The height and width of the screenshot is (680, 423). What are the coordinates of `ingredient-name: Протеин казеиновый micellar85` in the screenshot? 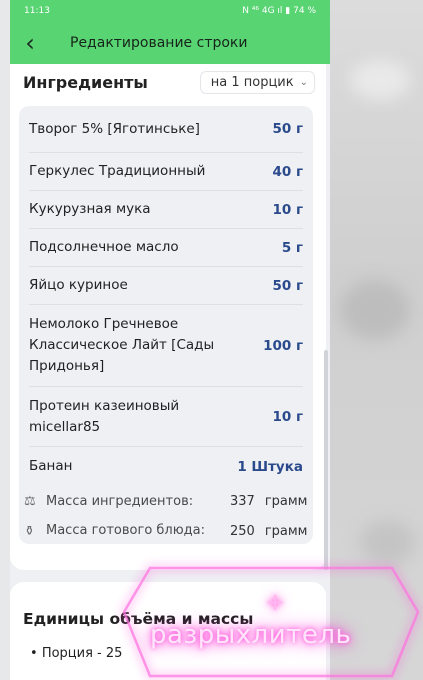 It's located at (104, 416).